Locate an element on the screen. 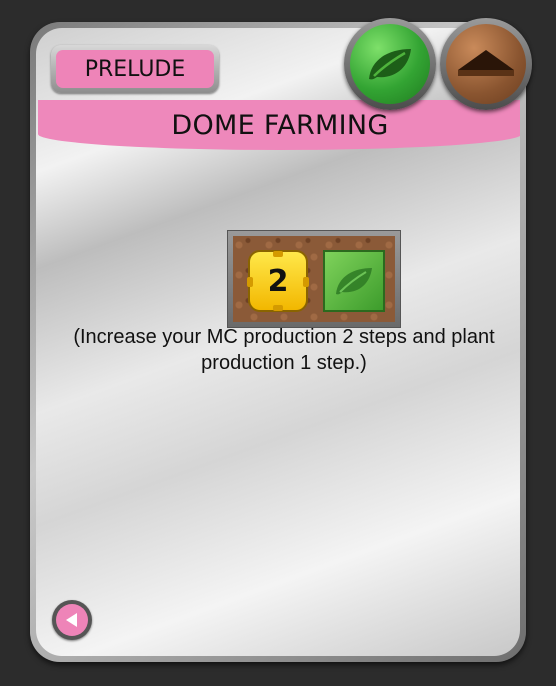 This screenshot has width=556, height=686. production-background: 2 is located at coordinates (314, 279).